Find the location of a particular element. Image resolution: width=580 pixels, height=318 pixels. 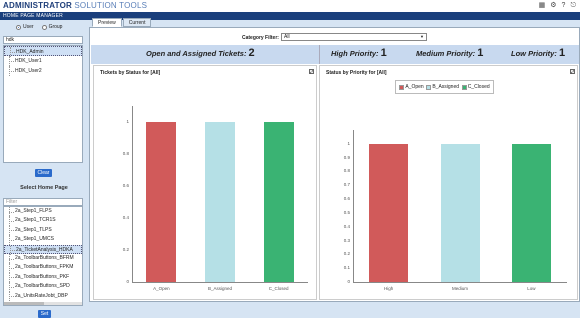

status-chart-title: Tickets by Status for [All] is located at coordinates (130, 73).